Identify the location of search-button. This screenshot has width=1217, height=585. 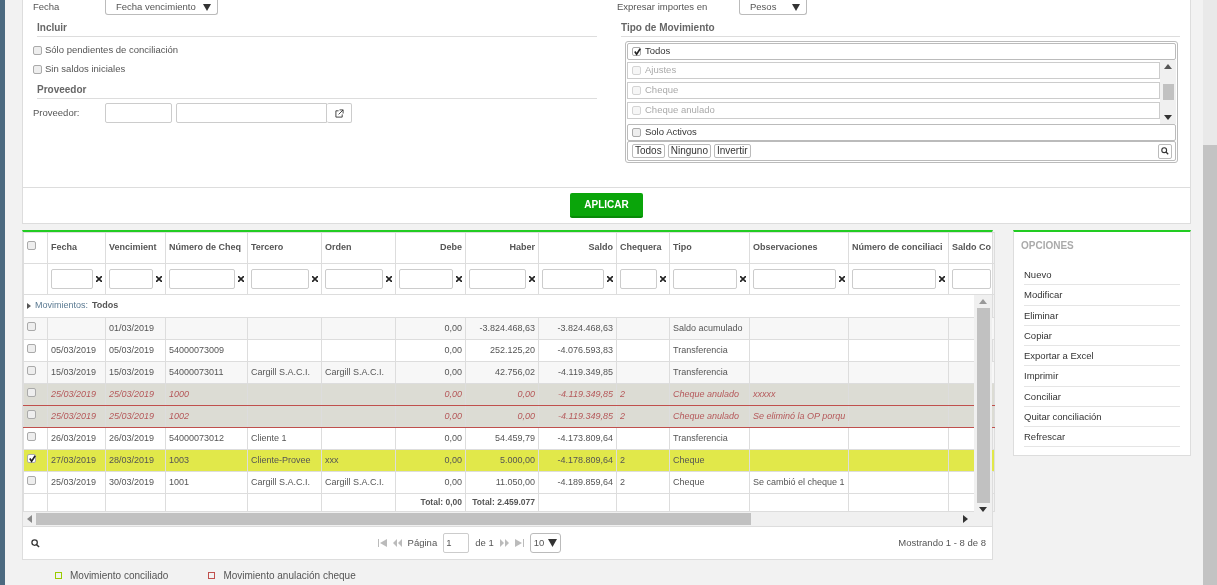
(1165, 151).